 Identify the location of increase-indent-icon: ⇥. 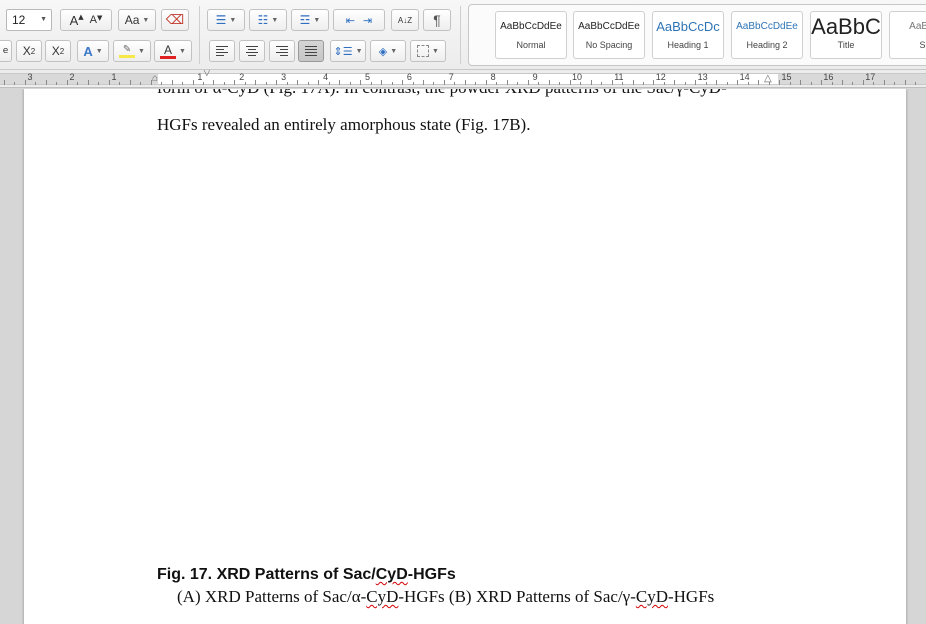
(367, 20).